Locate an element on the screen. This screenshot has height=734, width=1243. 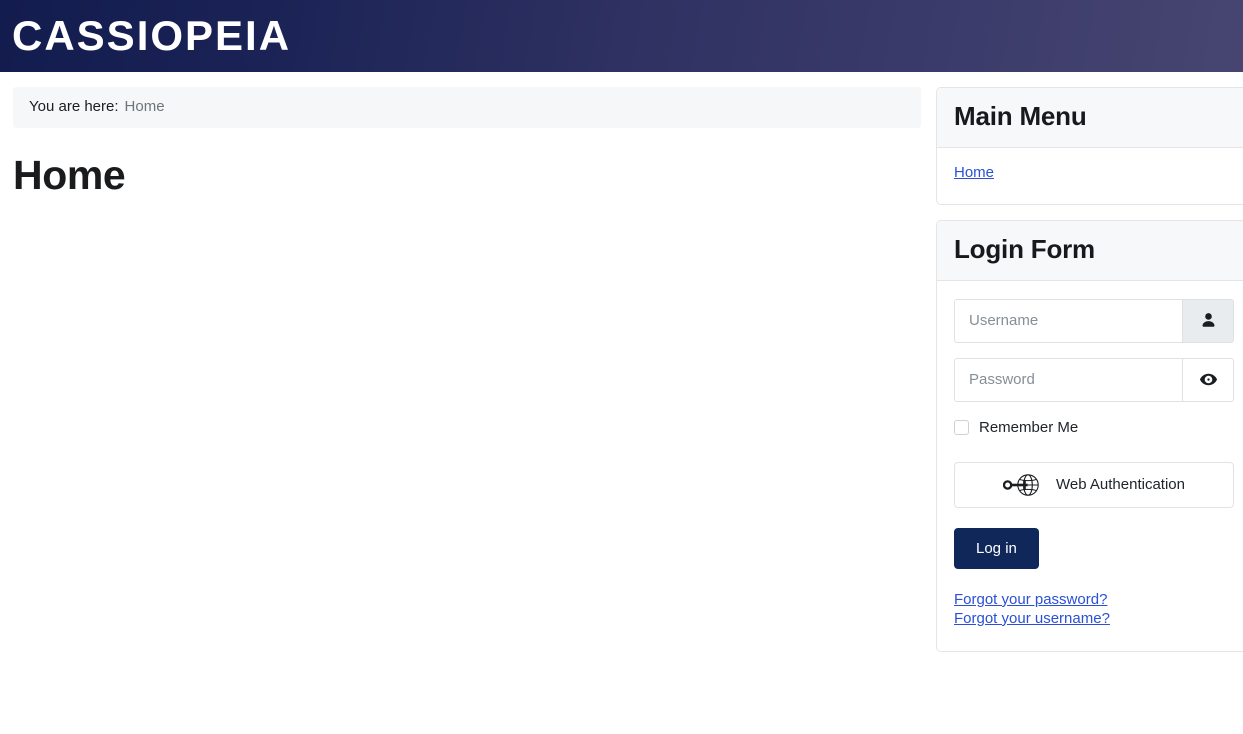
forgot-username-link: Forgot your username? is located at coordinates (1094, 618).